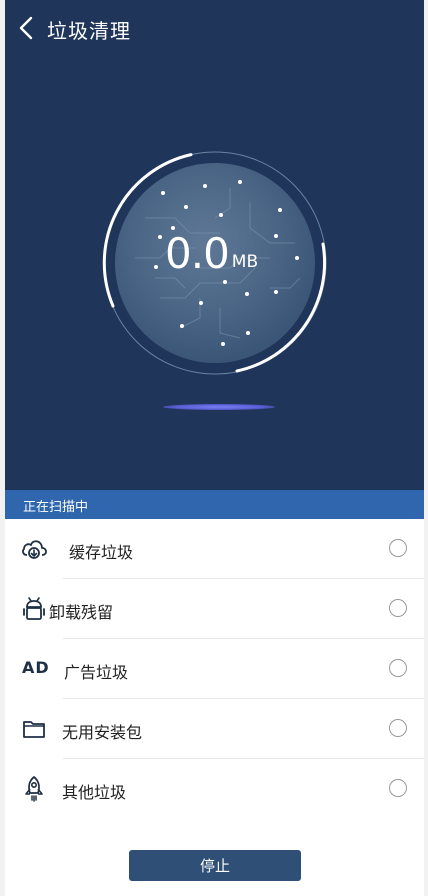 This screenshot has width=428, height=896. What do you see at coordinates (214, 504) in the screenshot?
I see `scan-status-bar: 正在扫描中` at bounding box center [214, 504].